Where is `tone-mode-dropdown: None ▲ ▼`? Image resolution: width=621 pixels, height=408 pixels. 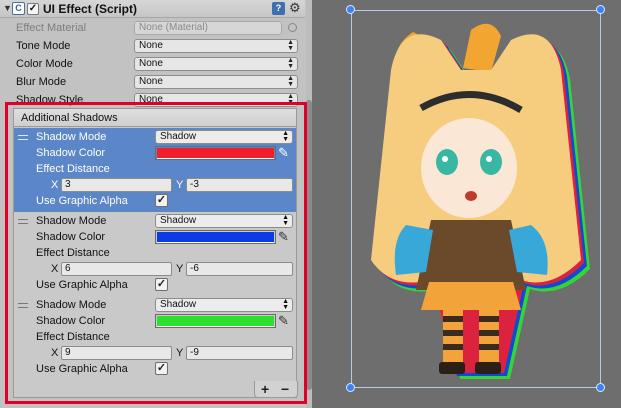
tone-mode-dropdown: None ▲ ▼ is located at coordinates (216, 46).